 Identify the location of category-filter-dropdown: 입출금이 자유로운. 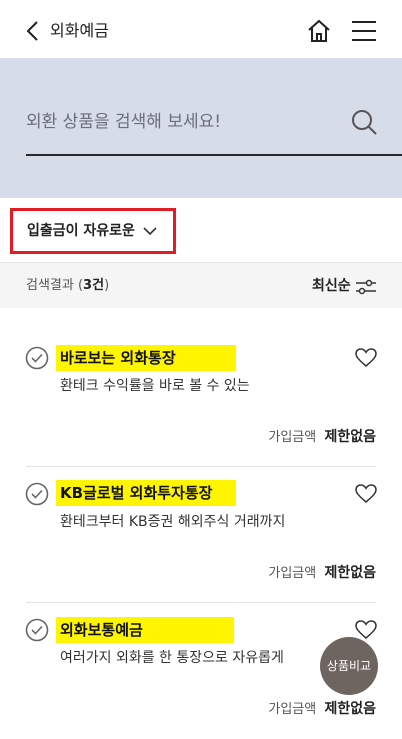
(93, 231).